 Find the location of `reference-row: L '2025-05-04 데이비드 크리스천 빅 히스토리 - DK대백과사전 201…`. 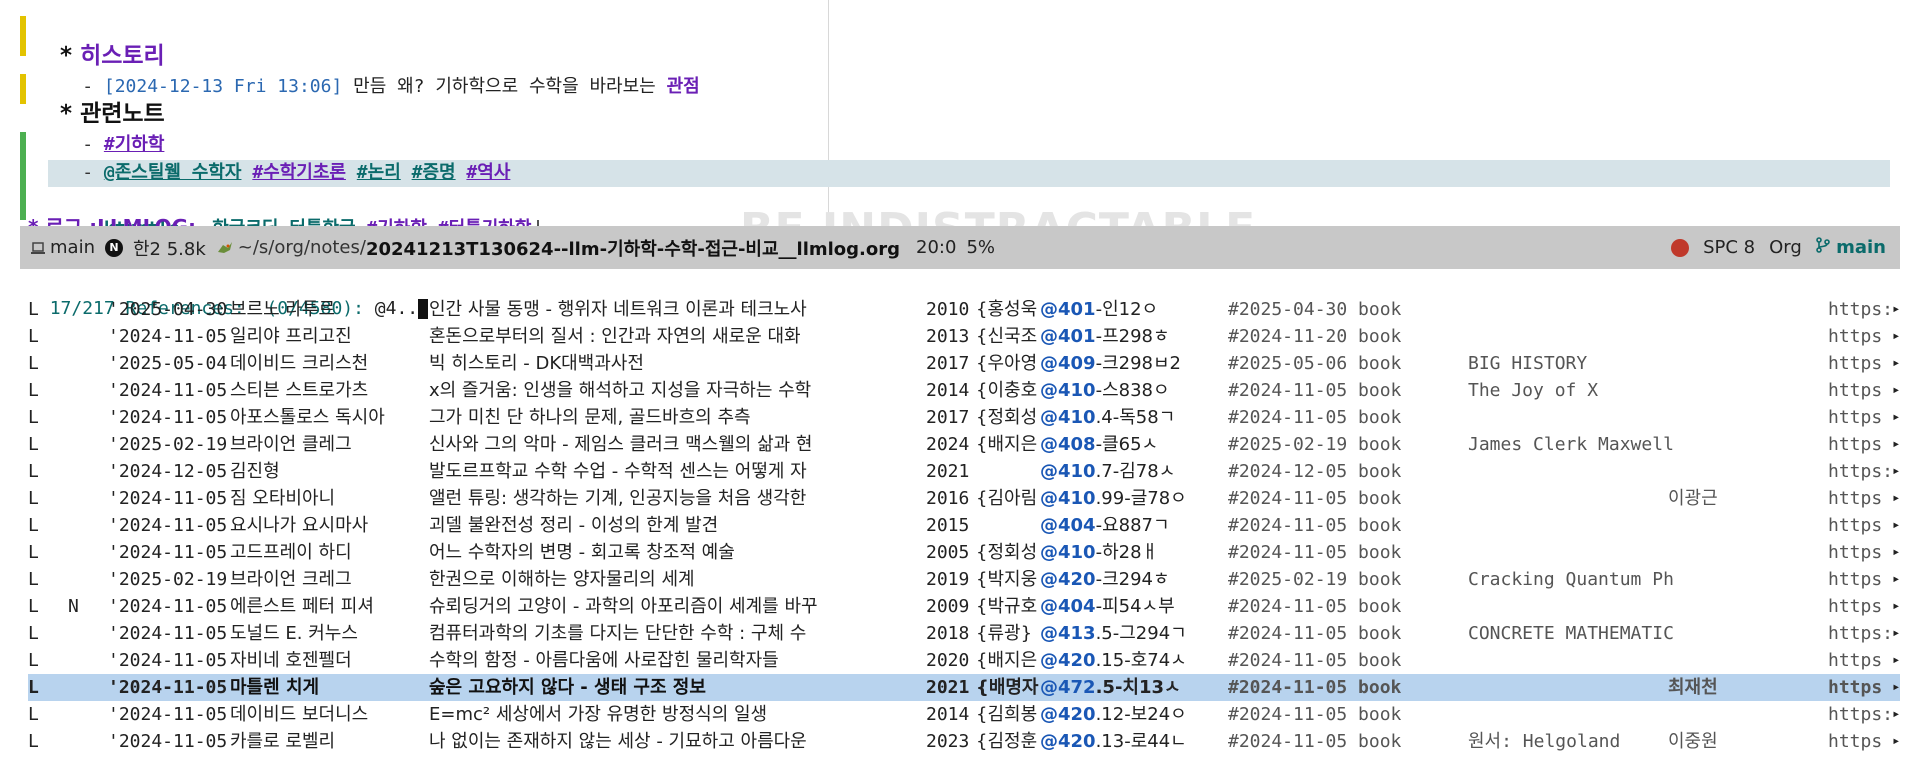

reference-row: L '2025-05-04 데이비드 크리스천 빅 히스토리 - DK대백과사전 201… is located at coordinates (964, 363).